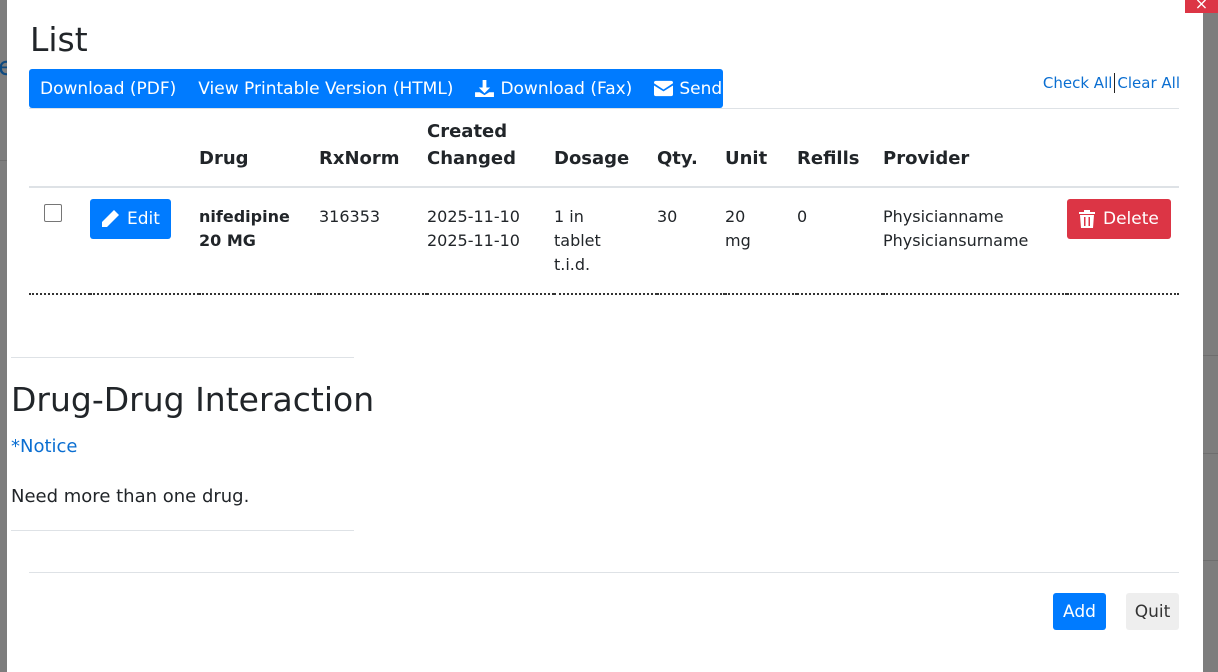 The image size is (1218, 672). I want to click on row-delete-cell: Delete, so click(1123, 241).